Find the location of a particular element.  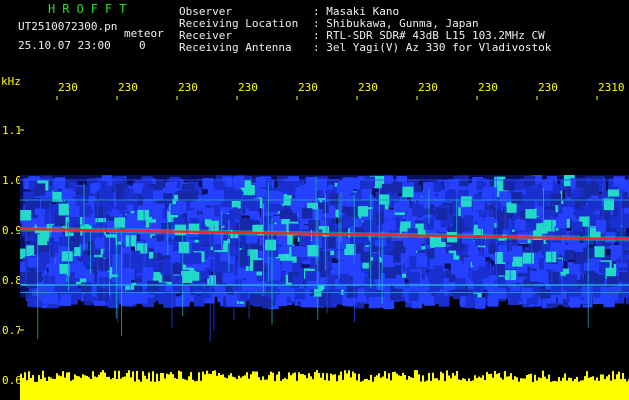

y-unit-label: kHz is located at coordinates (11, 81).